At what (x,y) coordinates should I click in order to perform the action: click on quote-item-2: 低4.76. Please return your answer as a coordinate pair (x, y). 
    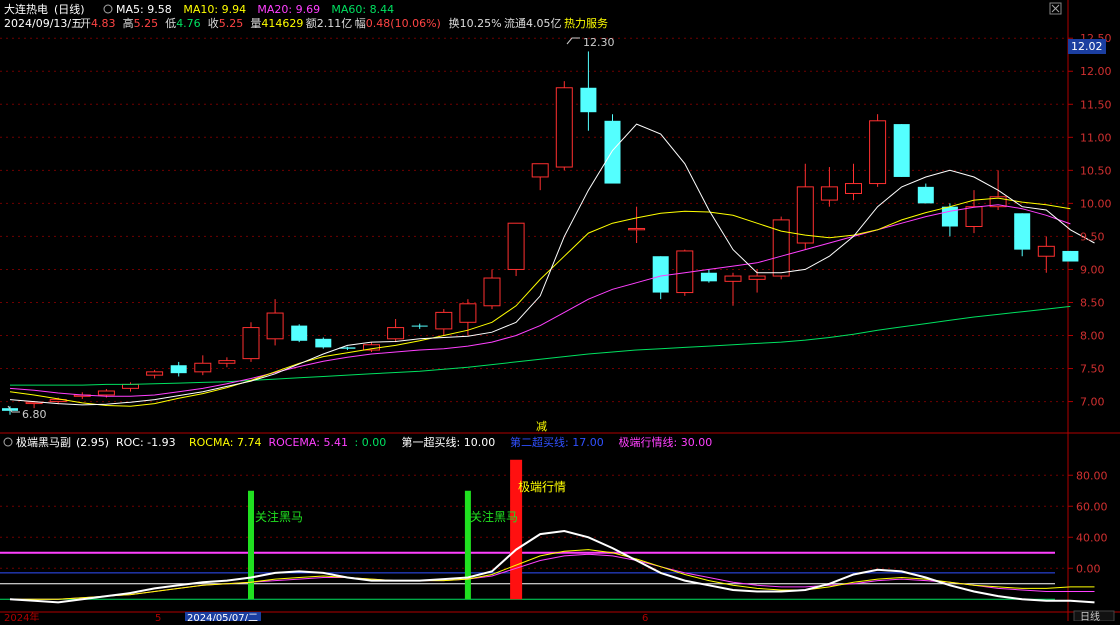
    Looking at the image, I should click on (183, 23).